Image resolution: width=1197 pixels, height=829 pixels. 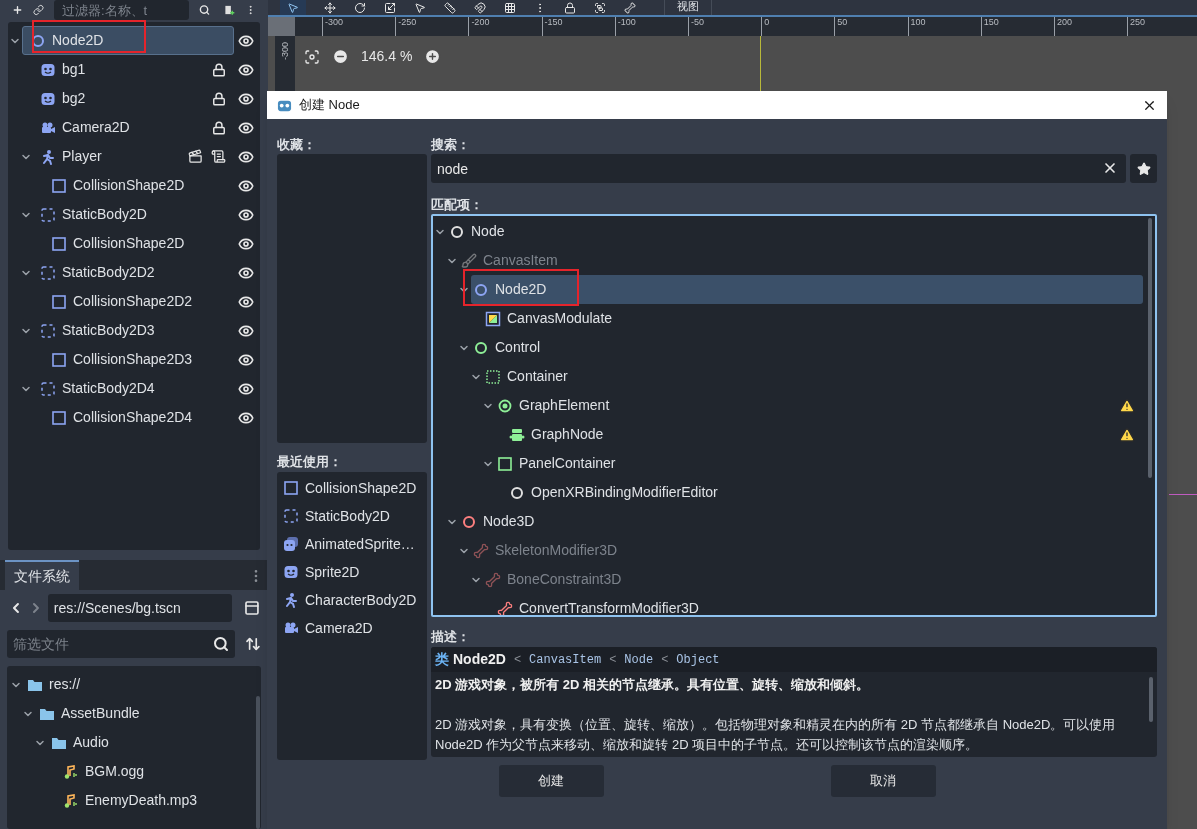 I want to click on node-name: AssetBundle, so click(x=100, y=713).